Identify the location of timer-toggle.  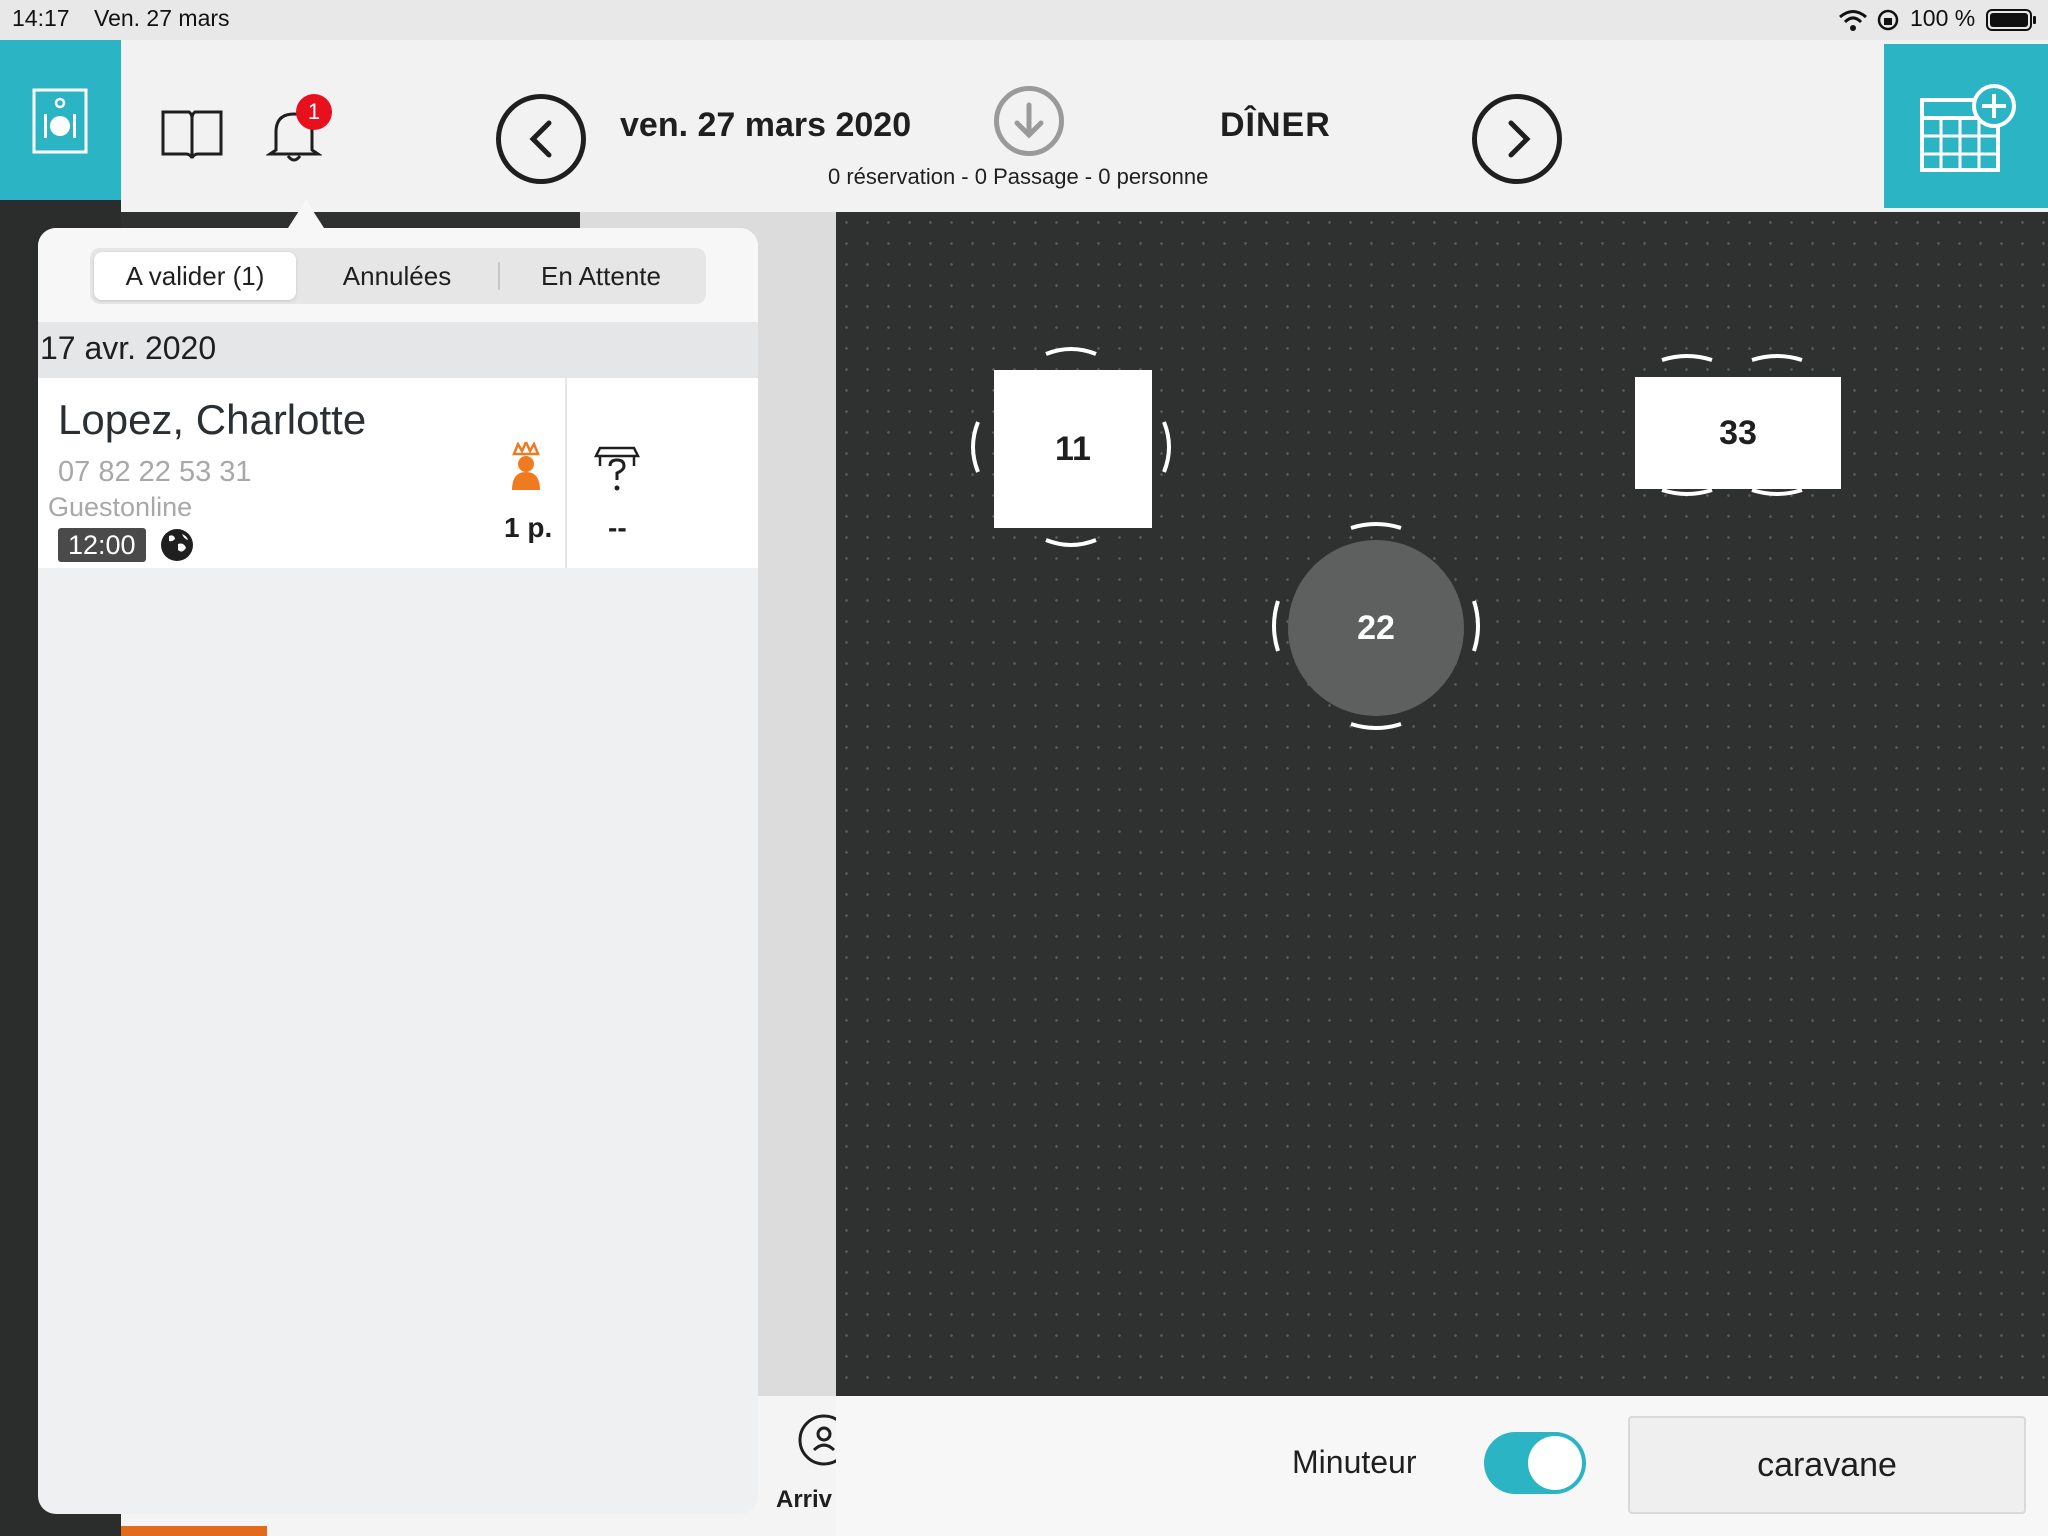
(1535, 1463).